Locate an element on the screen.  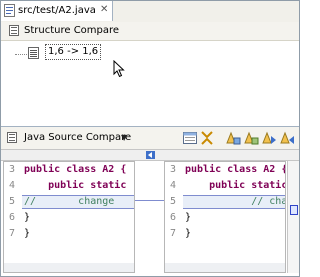
ignore-whitespace-icon is located at coordinates (190, 138).